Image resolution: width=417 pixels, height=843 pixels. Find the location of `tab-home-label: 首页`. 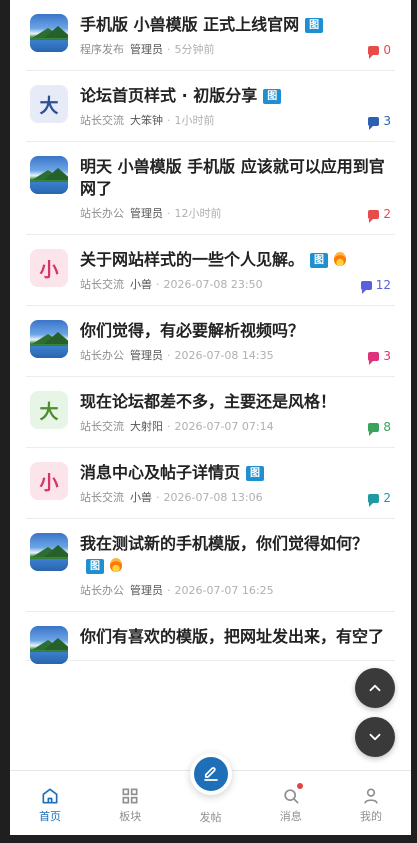

tab-home-label: 首页 is located at coordinates (50, 816).